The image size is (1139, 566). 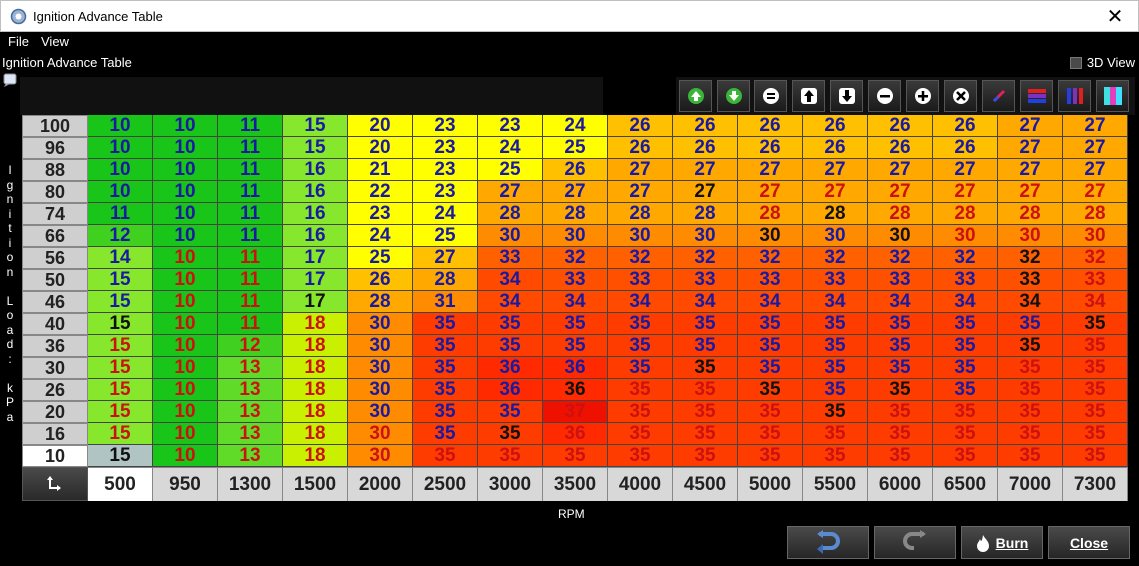 I want to click on load-bin-cell: 96, so click(x=55, y=148).